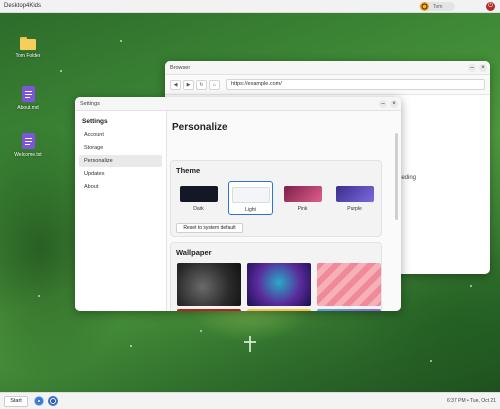  I want to click on app-title: Desktop4Kids, so click(23, 6).